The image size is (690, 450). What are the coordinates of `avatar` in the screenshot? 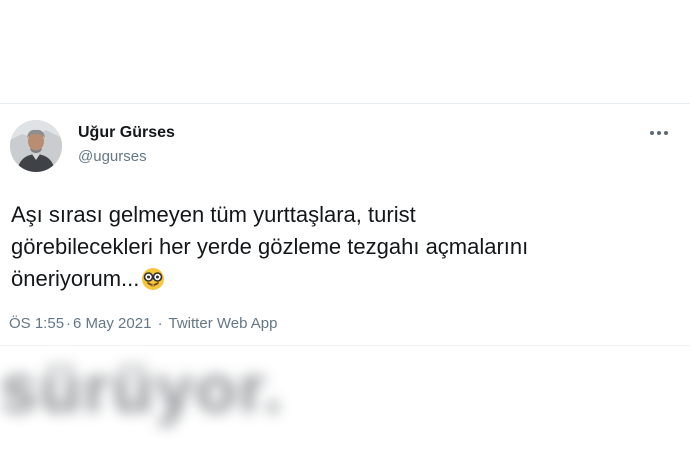 It's located at (36, 146).